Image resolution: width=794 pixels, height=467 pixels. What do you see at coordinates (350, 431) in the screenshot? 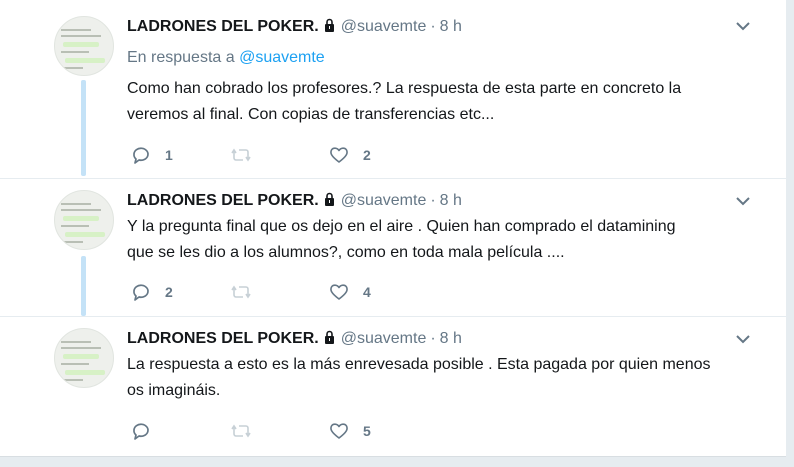
I see `like-button: 5` at bounding box center [350, 431].